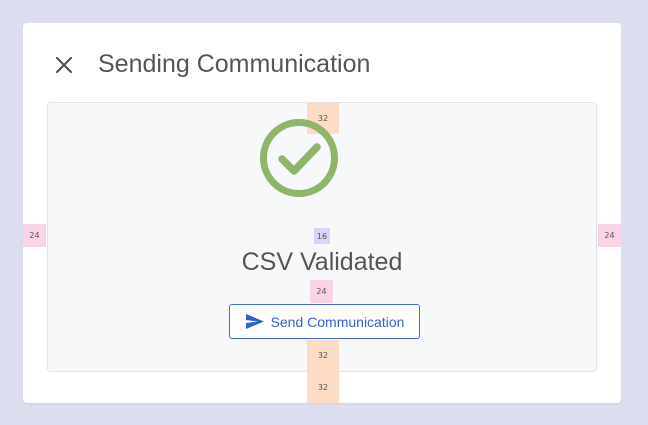  I want to click on status-message: CSV Validated, so click(322, 262).